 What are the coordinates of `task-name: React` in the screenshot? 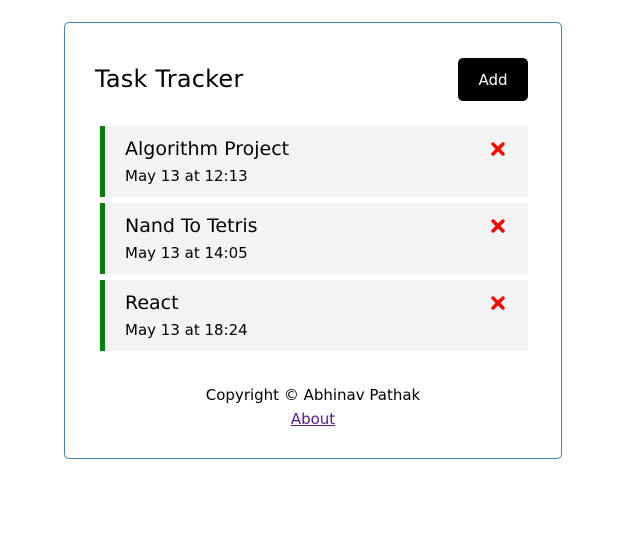 It's located at (152, 303).